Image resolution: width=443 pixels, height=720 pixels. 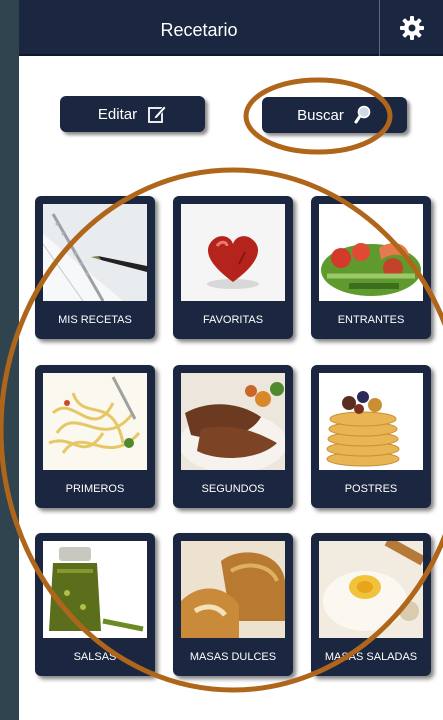 I want to click on category-favoritas: FAVORITAS, so click(x=233, y=267).